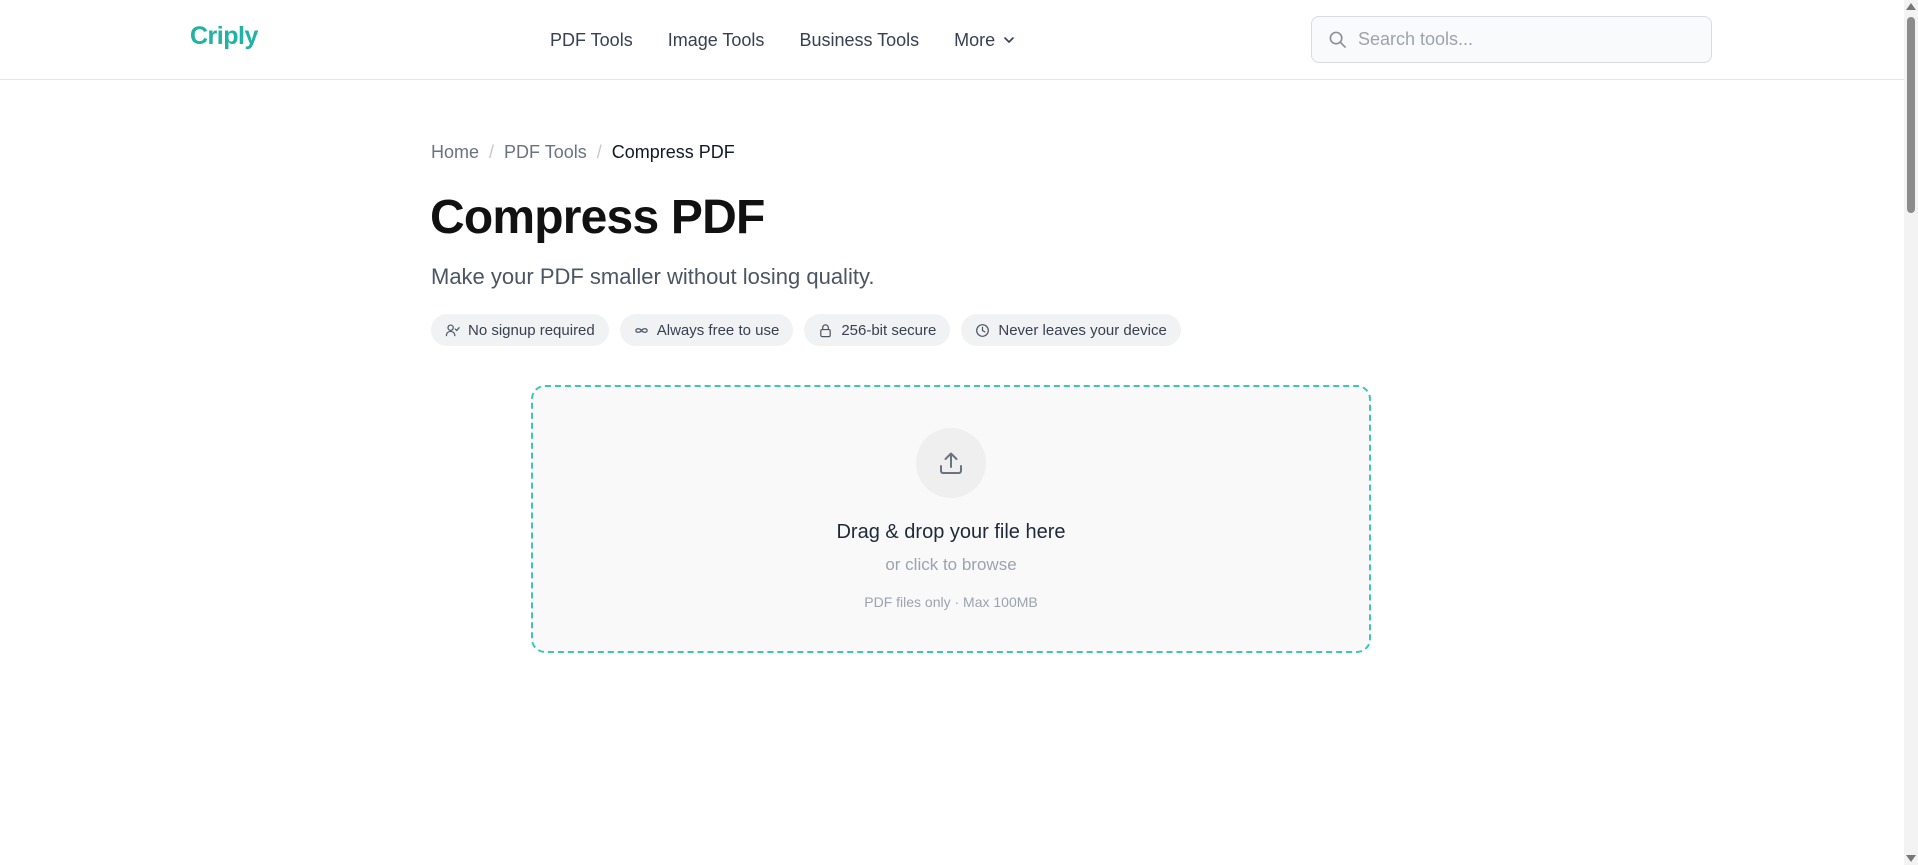  I want to click on upload-icon-container, so click(951, 463).